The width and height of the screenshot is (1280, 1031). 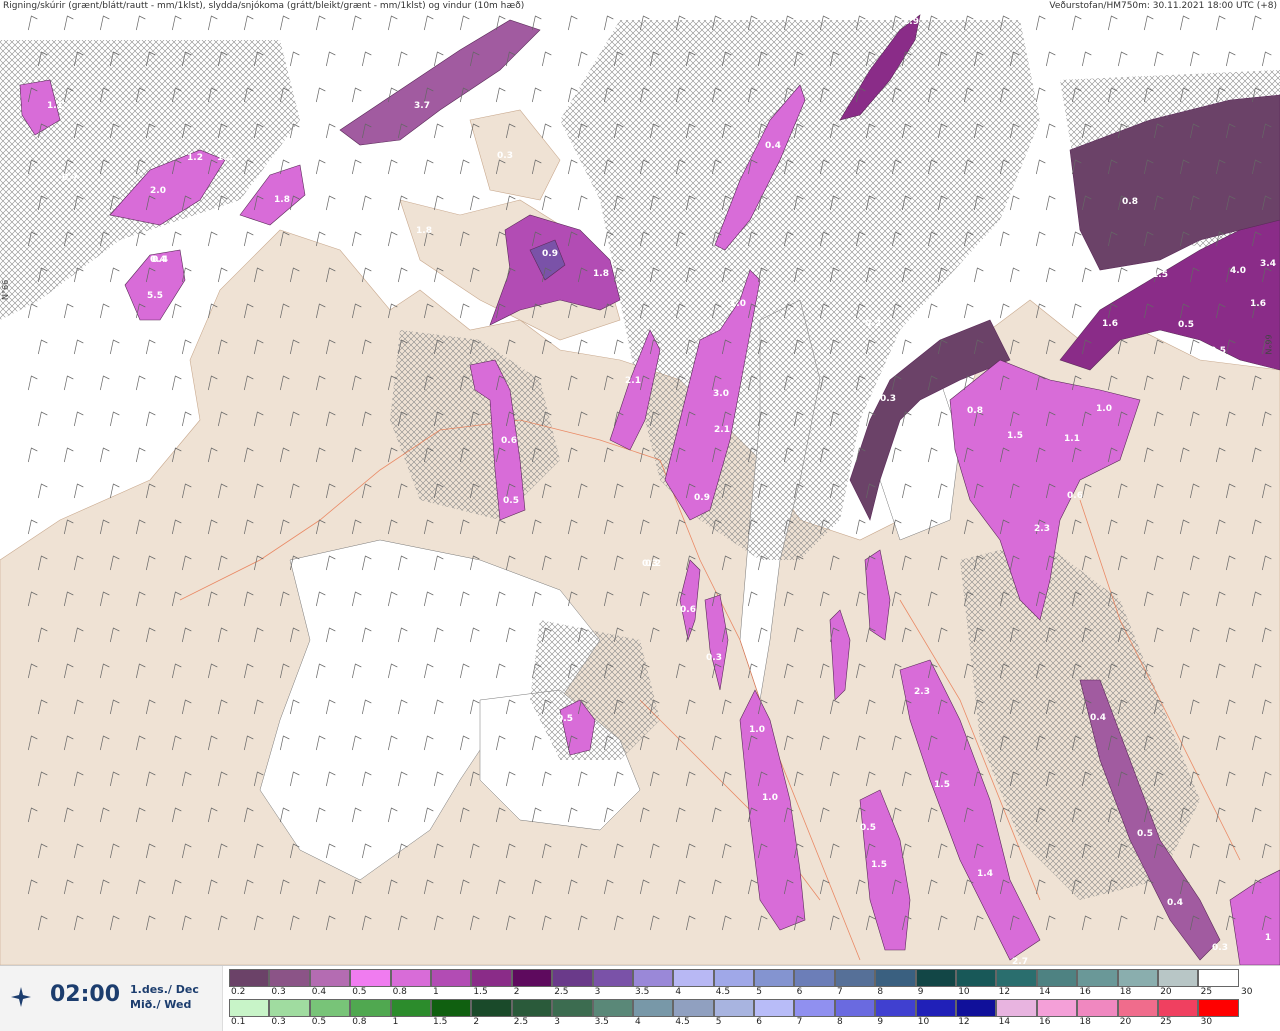 I want to click on scale-tick-label: 4.5, so click(x=723, y=992).